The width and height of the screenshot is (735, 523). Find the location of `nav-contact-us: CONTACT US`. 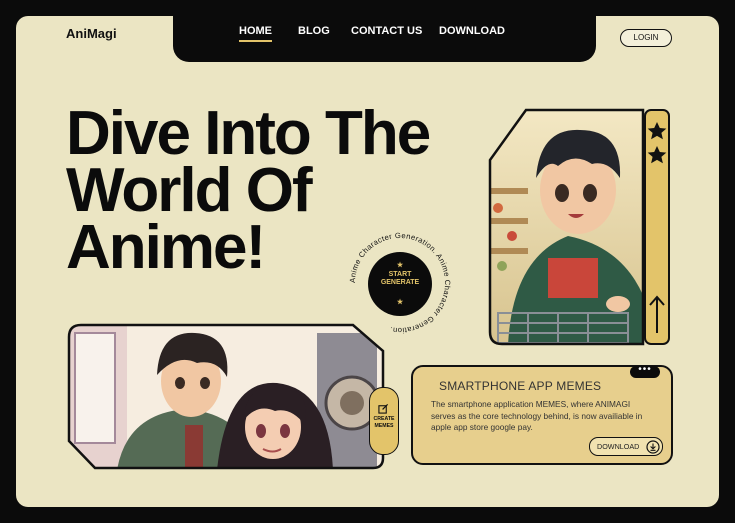

nav-contact-us: CONTACT US is located at coordinates (386, 31).